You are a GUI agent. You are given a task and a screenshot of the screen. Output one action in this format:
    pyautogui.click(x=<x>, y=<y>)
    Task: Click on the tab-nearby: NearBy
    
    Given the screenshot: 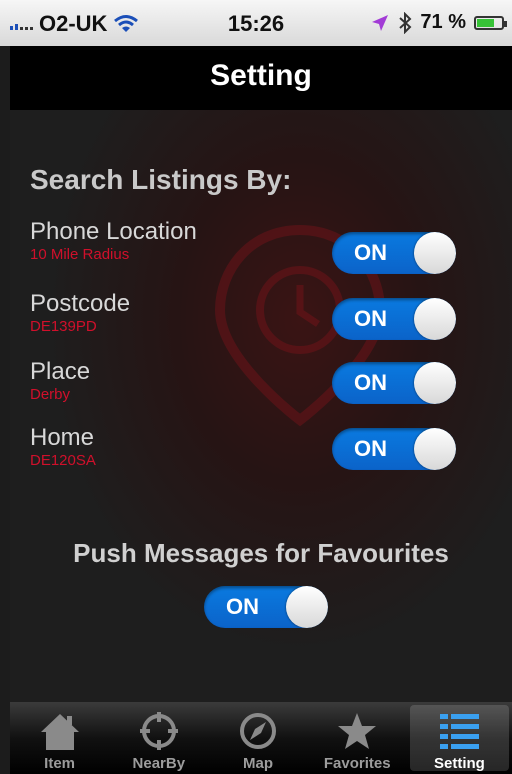 What is the action you would take?
    pyautogui.click(x=158, y=738)
    